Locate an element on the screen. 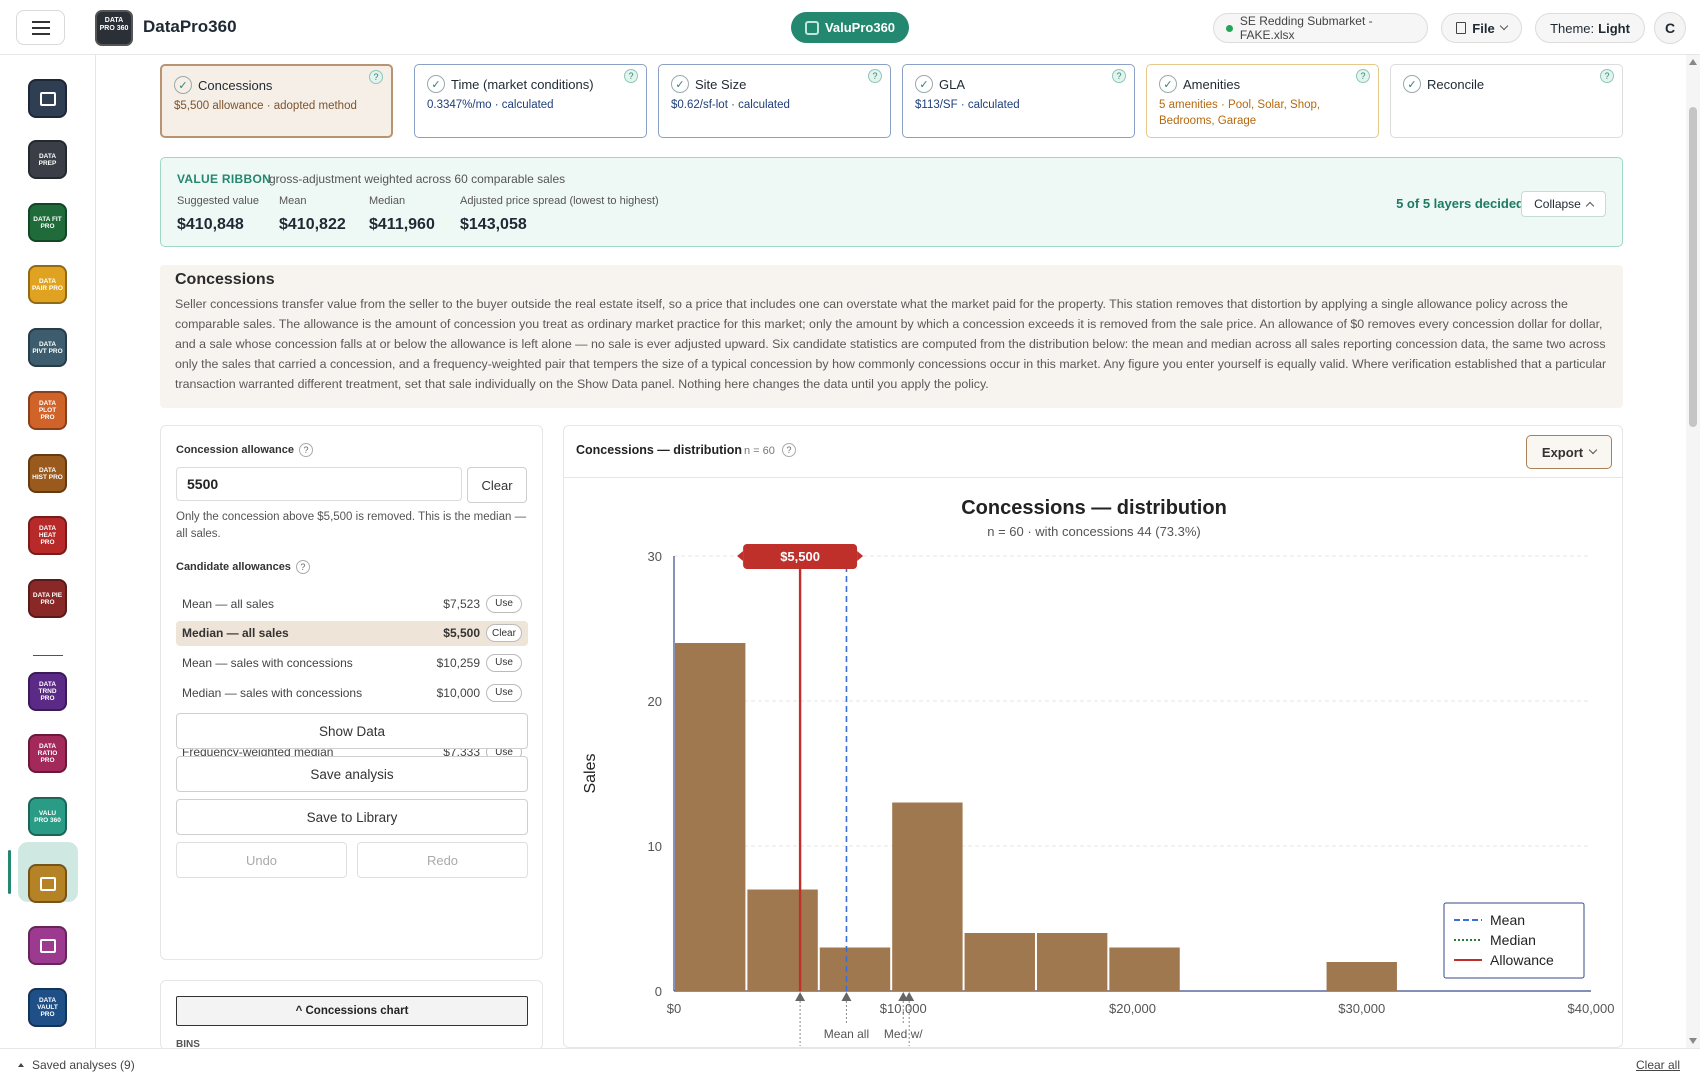  bar-chart-icon is located at coordinates (47, 945).